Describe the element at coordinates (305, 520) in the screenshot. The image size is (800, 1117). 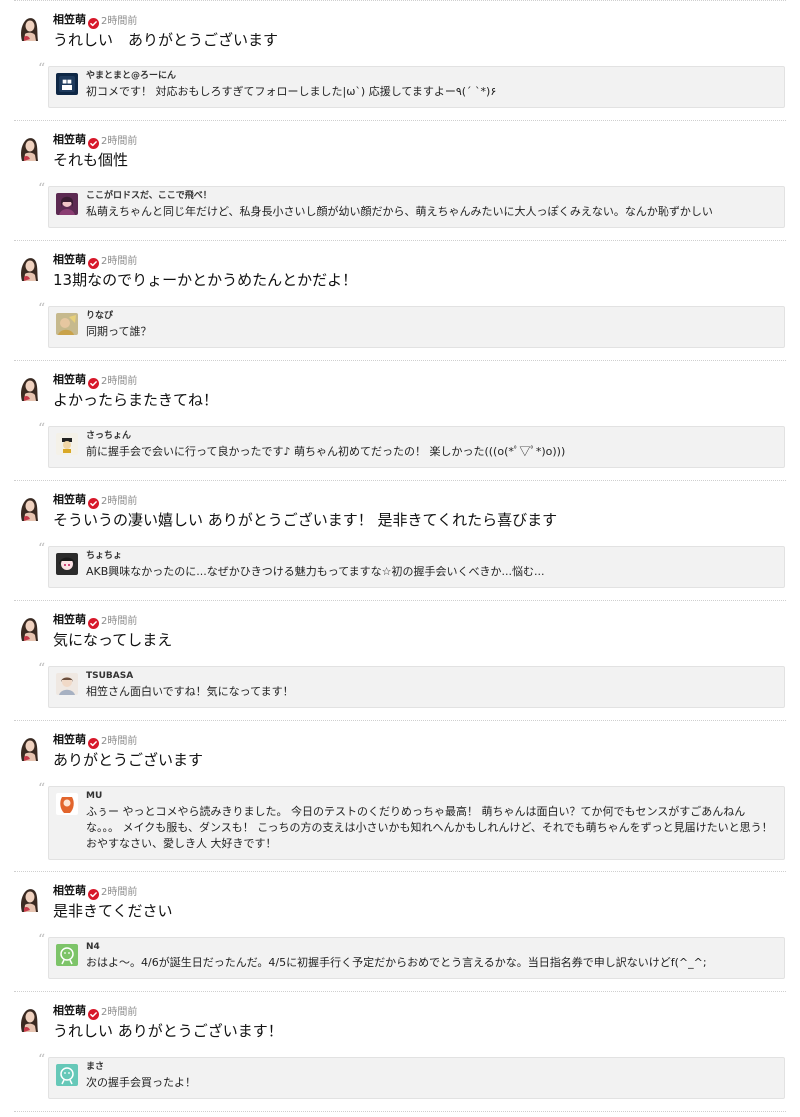
I see `reply-text: そういうの凄い嬉しい ありがとうございます！ 是非きてくれたら喜びます` at that location.